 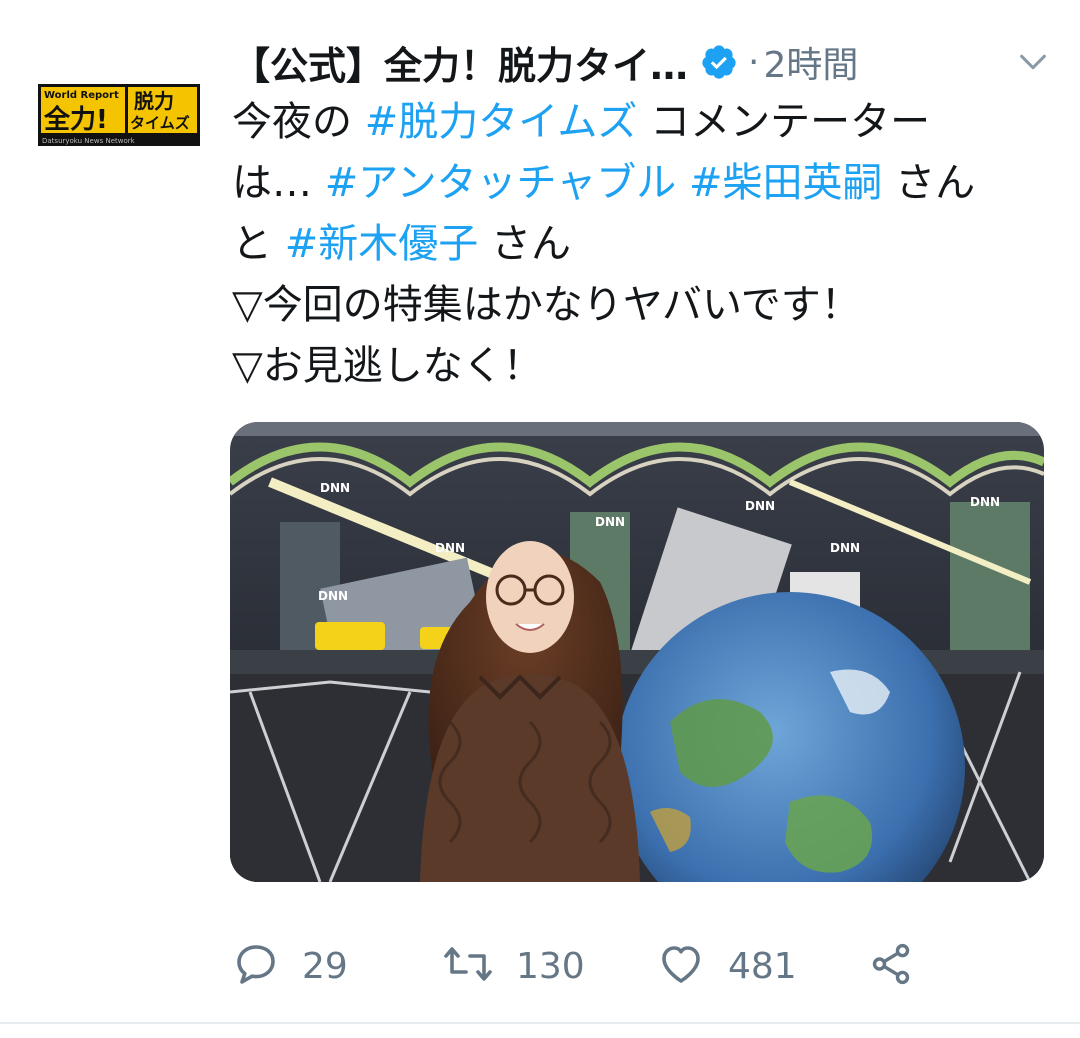 I want to click on tweet-text-line: 今夜の #脱力タイムズ コメンテーター, so click(x=637, y=122).